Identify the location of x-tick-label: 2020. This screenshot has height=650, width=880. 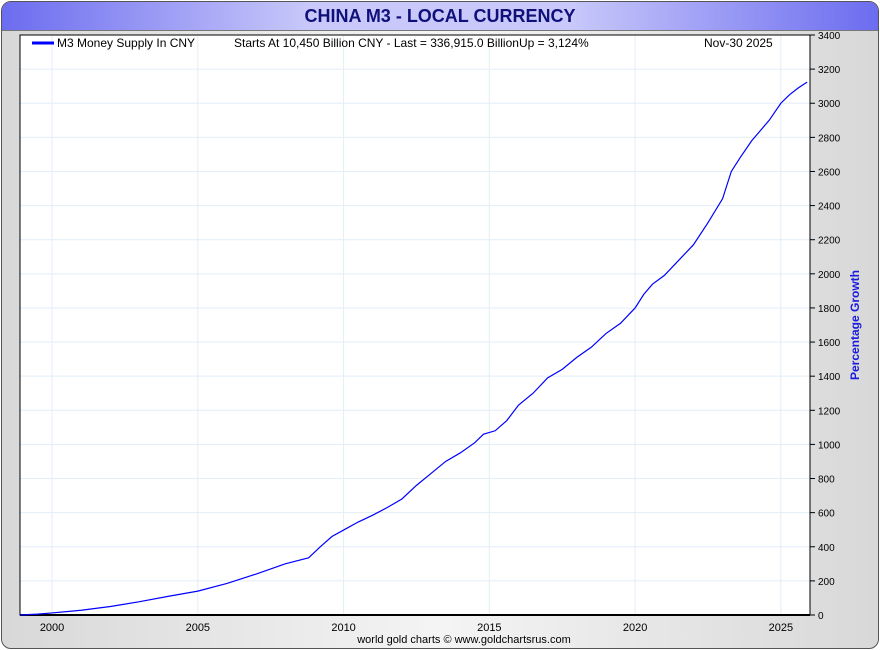
(635, 628).